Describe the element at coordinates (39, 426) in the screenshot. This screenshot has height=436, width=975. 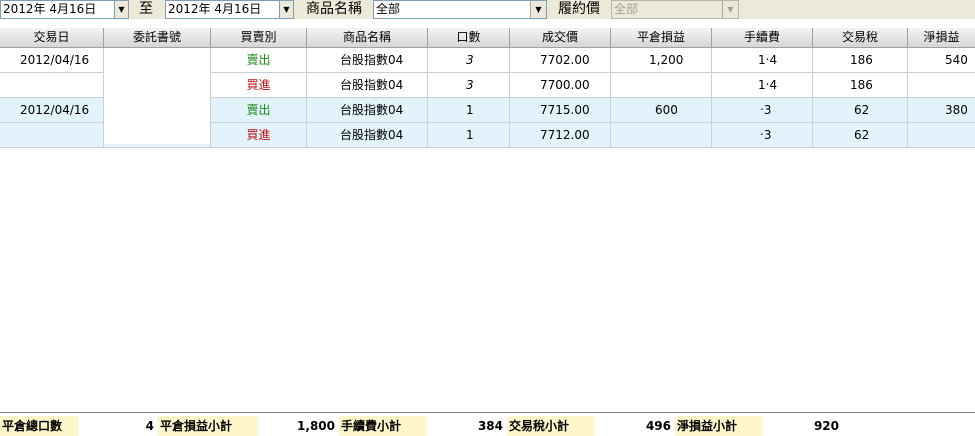
I see `total-qty-label: 平倉總口數` at that location.